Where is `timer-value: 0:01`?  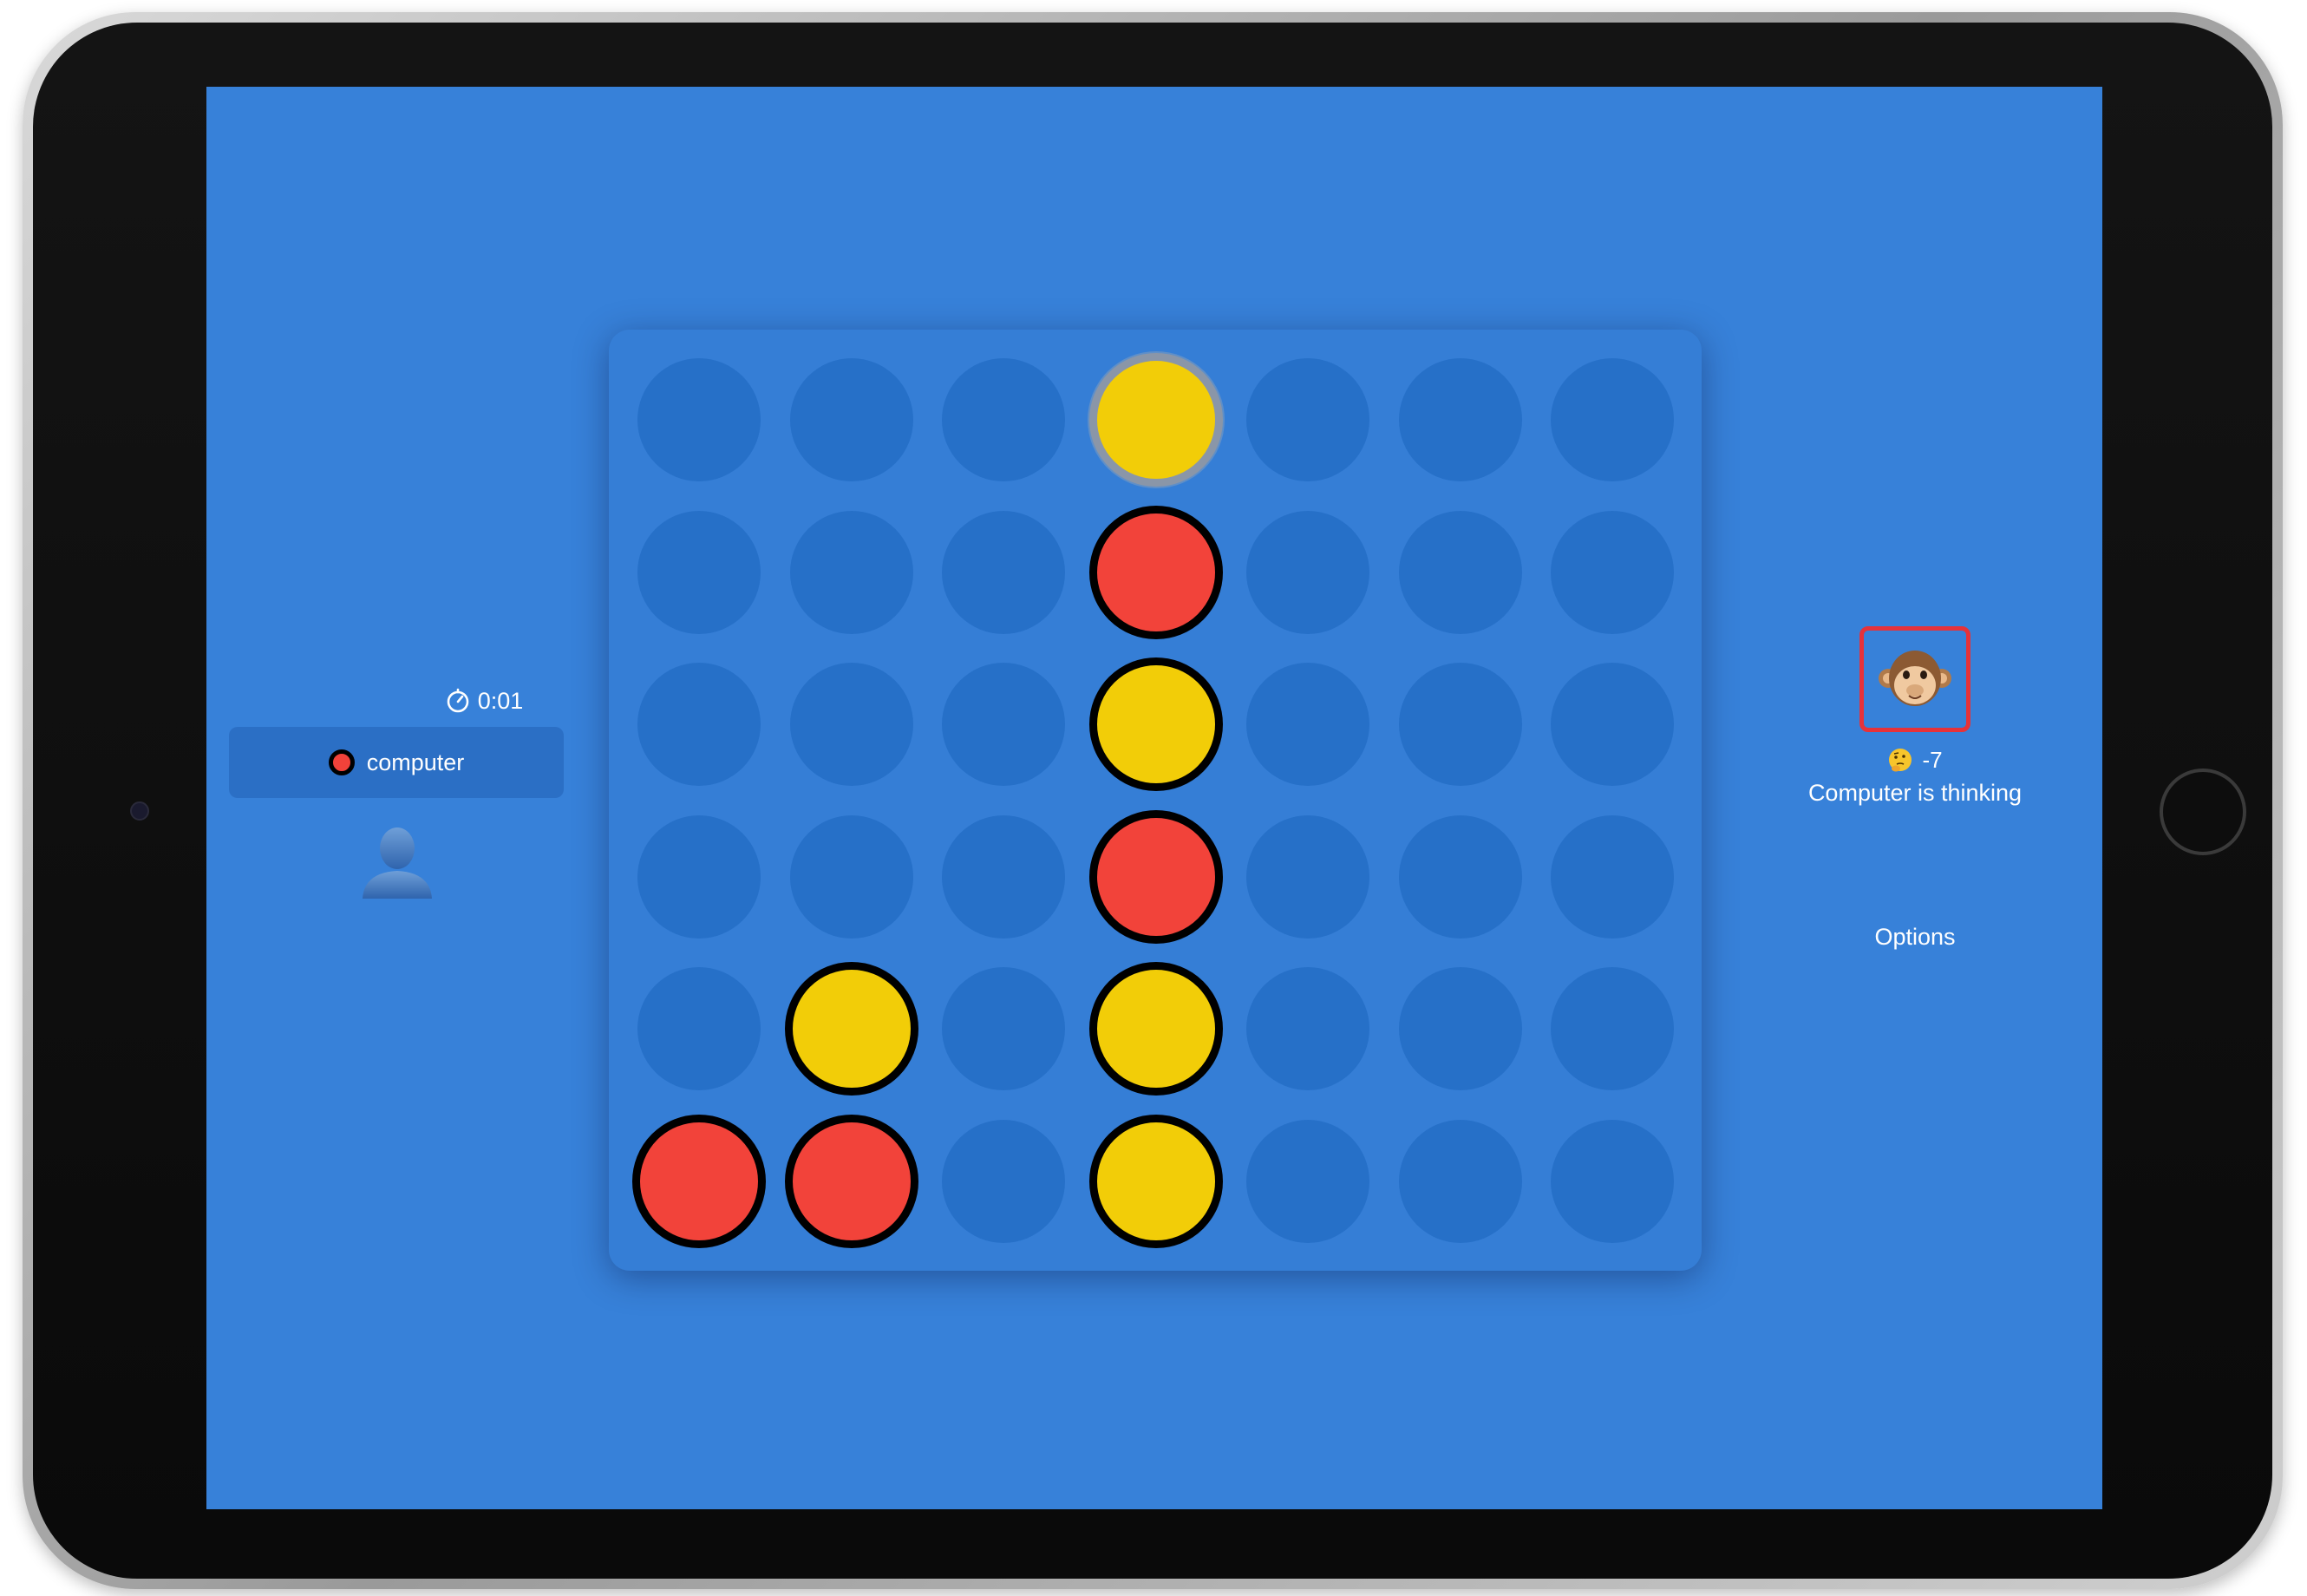
timer-value: 0:01 is located at coordinates (501, 700).